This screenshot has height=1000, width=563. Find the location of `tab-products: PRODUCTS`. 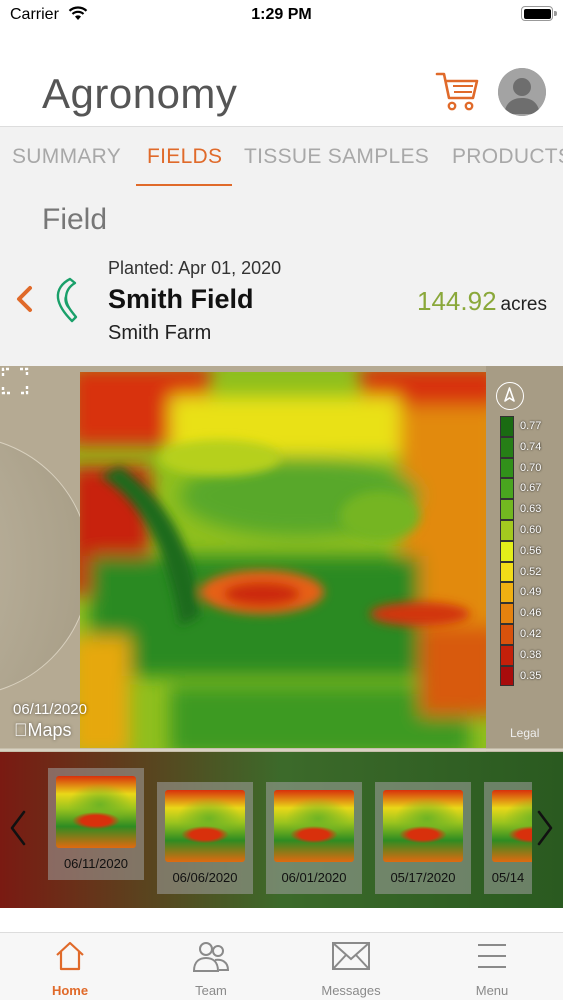

tab-products: PRODUCTS is located at coordinates (507, 157).